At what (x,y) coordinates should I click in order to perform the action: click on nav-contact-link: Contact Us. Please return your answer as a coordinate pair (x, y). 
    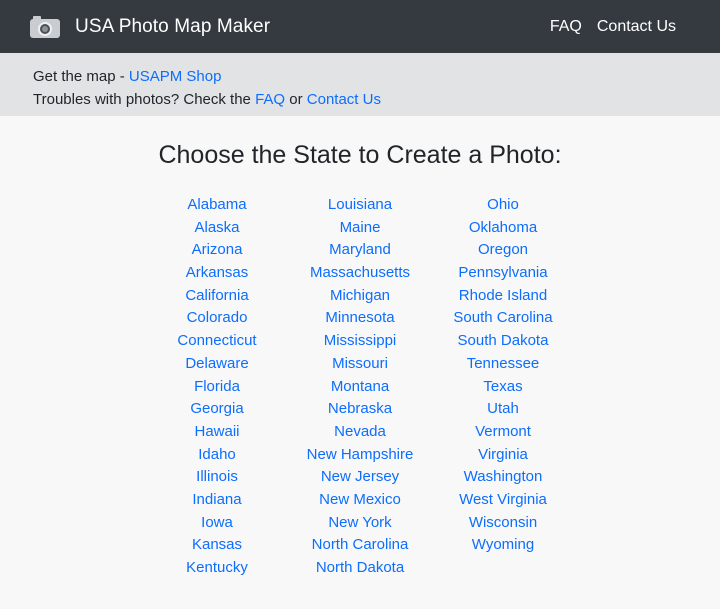
    Looking at the image, I should click on (636, 27).